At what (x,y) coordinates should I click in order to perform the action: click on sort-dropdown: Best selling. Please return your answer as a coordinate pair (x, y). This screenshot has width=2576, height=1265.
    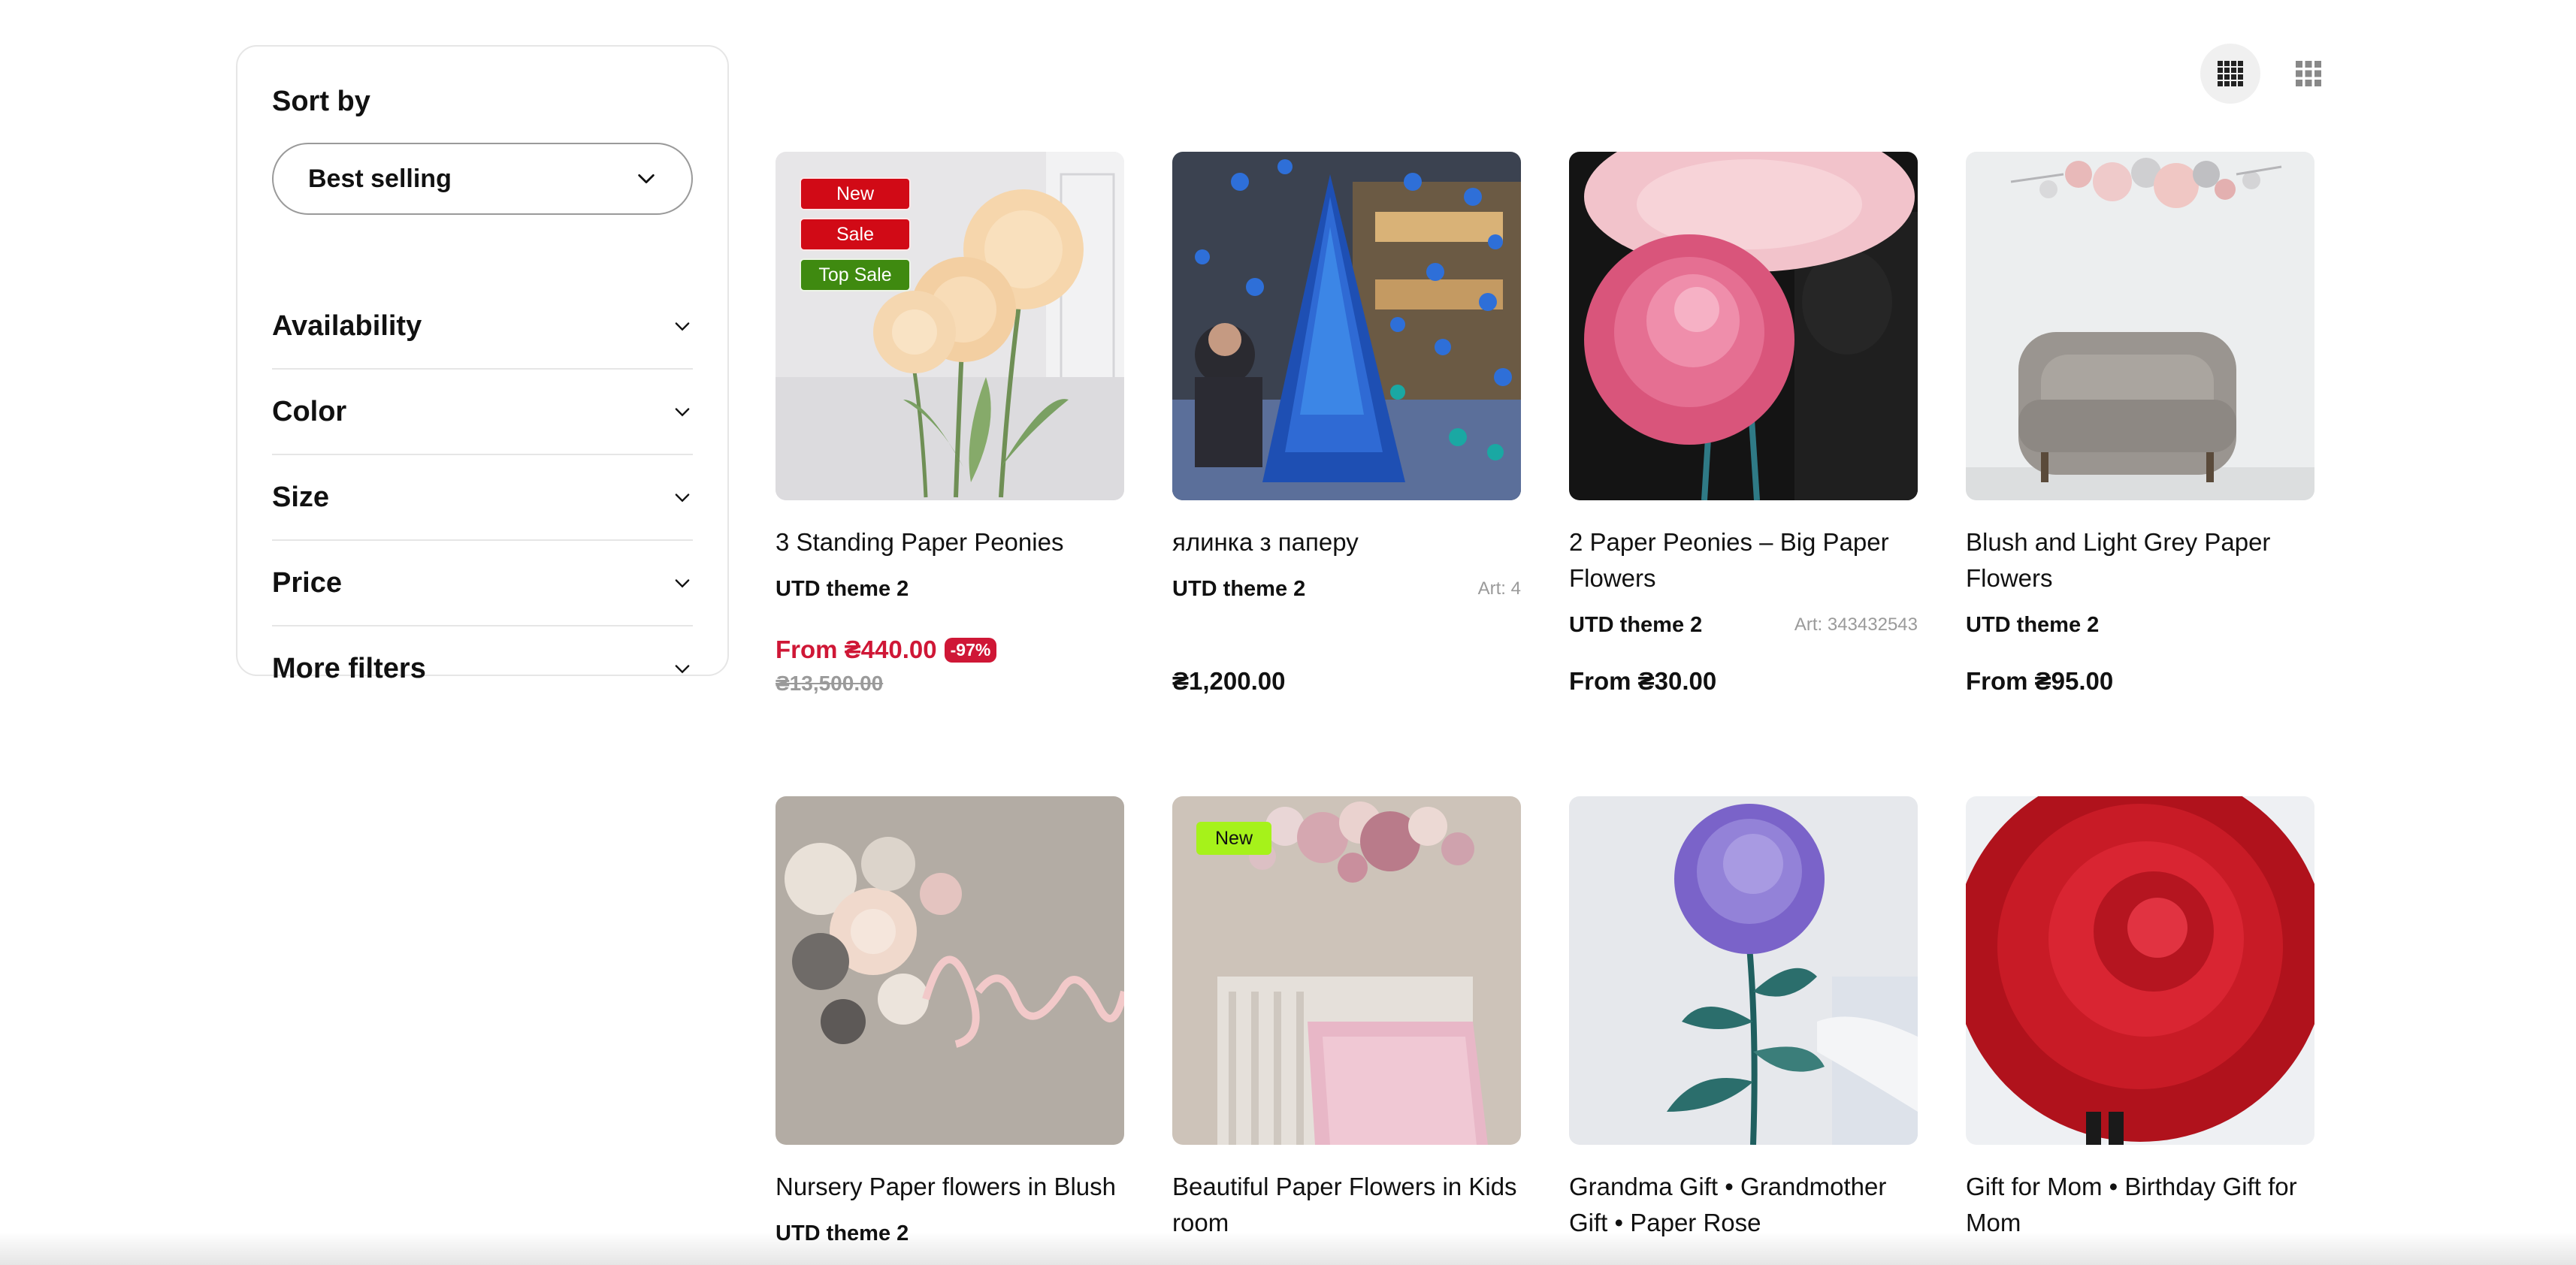
    Looking at the image, I should click on (483, 179).